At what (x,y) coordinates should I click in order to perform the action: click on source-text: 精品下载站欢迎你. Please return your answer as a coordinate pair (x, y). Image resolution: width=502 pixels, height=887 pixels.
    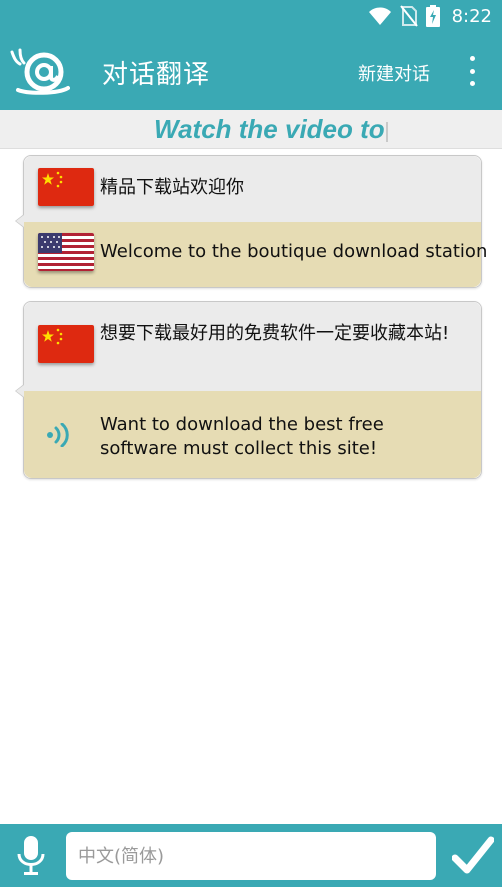
    Looking at the image, I should click on (172, 187).